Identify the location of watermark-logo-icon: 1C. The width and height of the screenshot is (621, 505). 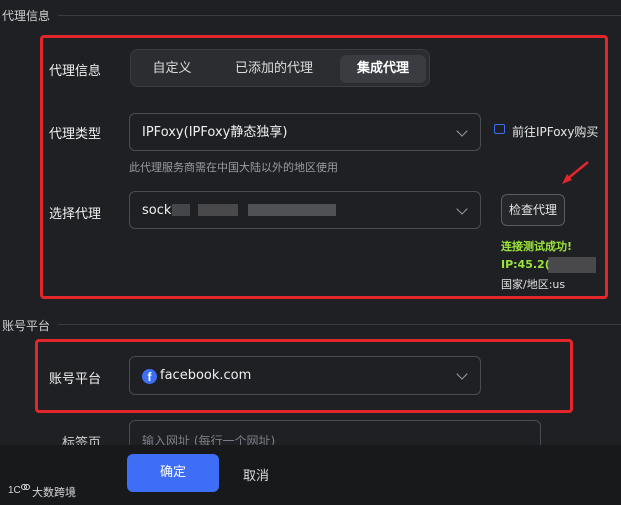
(19, 490).